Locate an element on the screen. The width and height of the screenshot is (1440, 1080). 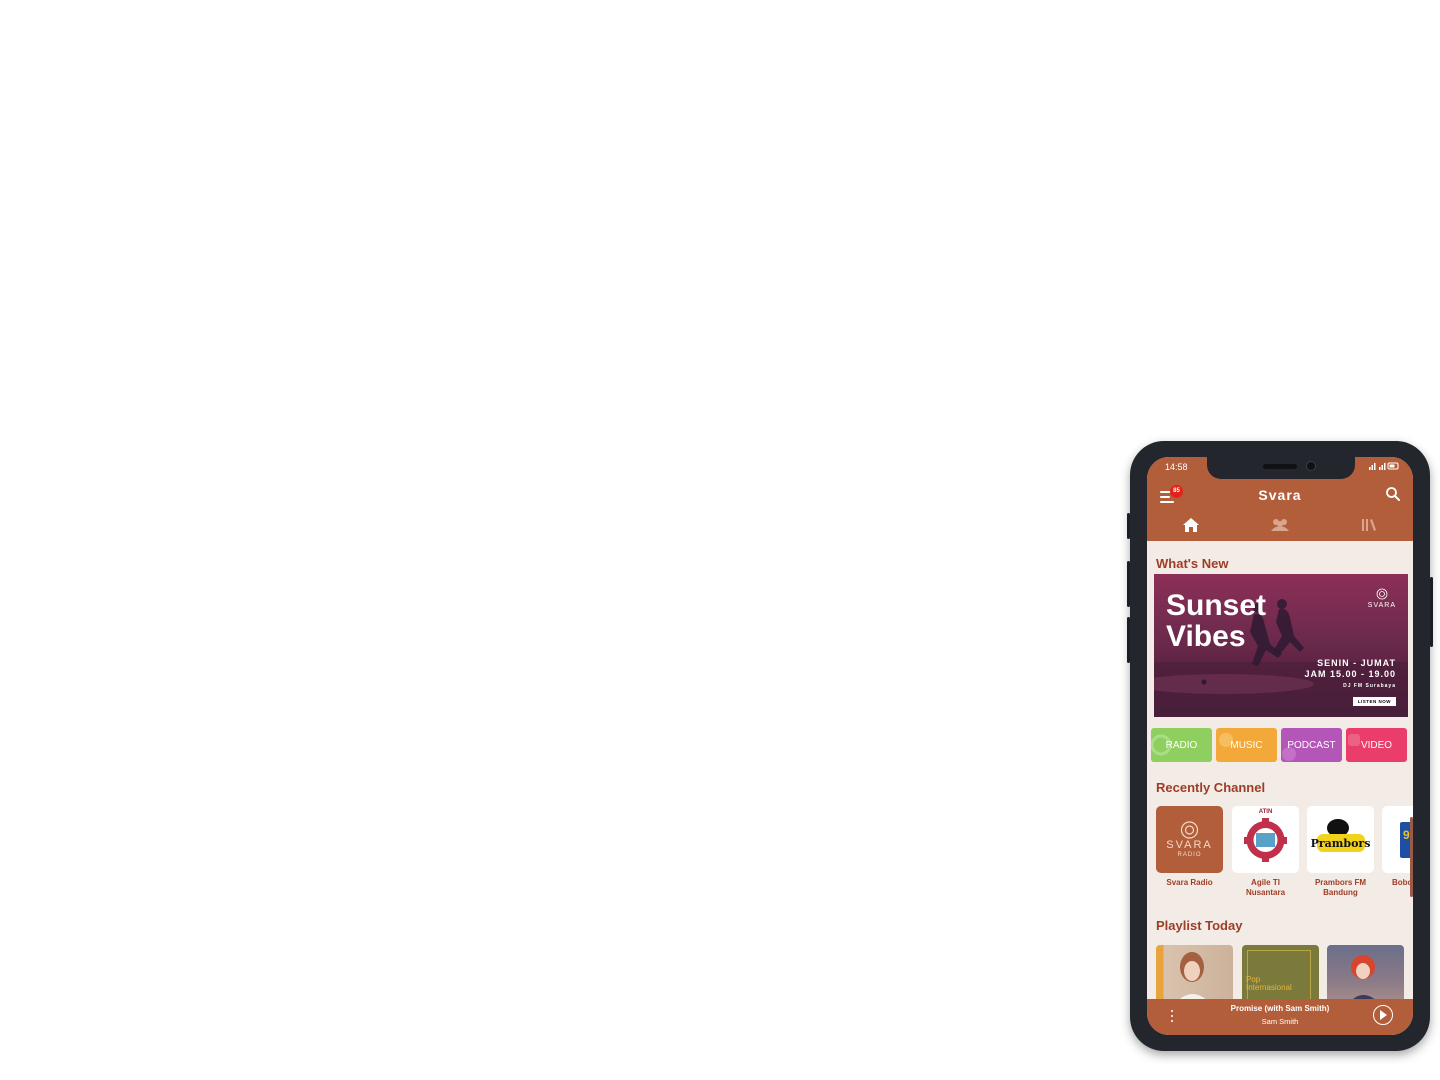
tab-library is located at coordinates (1369, 525).